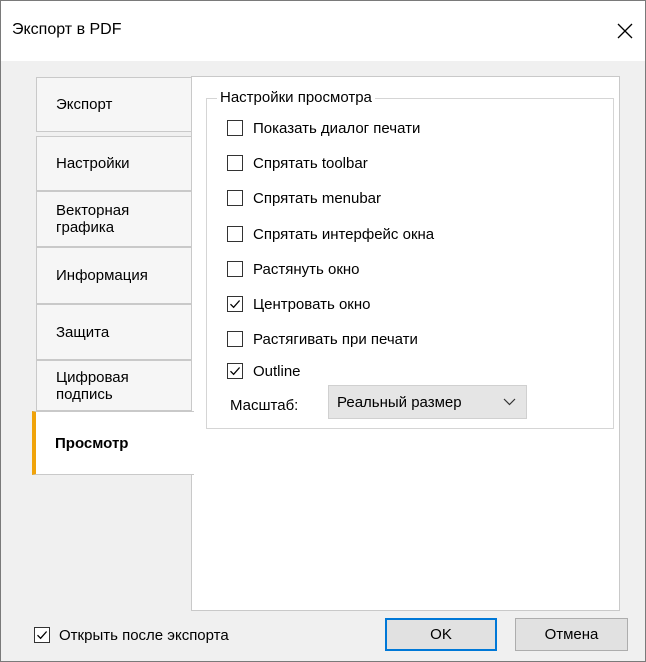 The image size is (646, 662). I want to click on tab-label: Векторная графика, so click(93, 219).